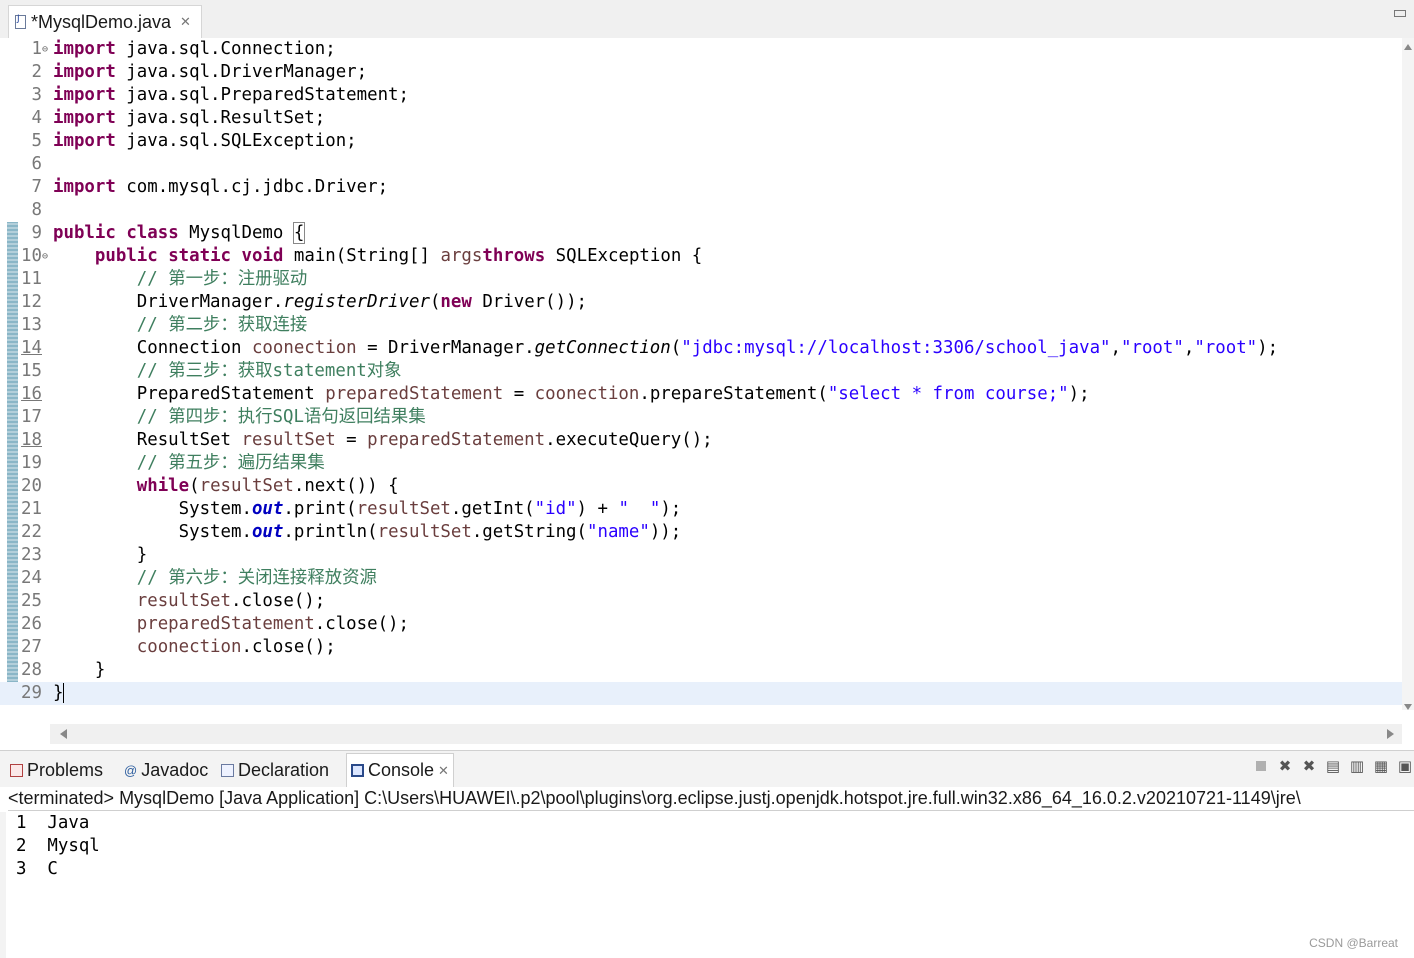 Image resolution: width=1414 pixels, height=958 pixels. I want to click on tab-console: Console ✕, so click(400, 770).